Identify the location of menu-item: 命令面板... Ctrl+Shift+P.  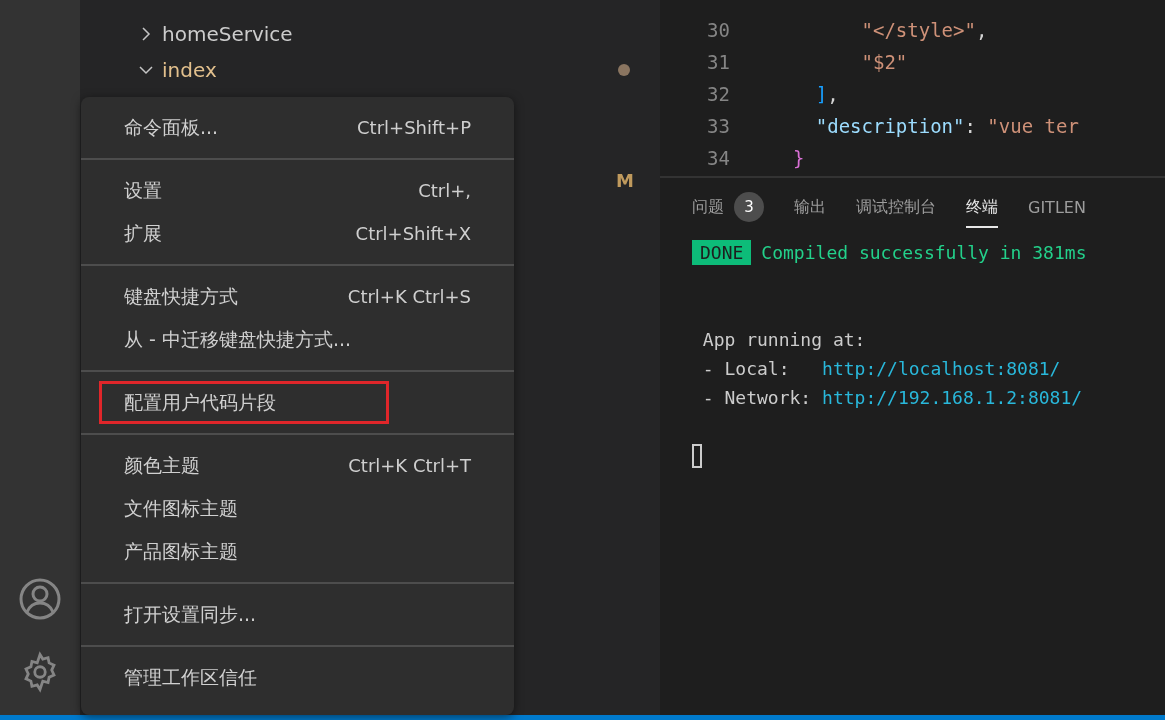
(297, 127).